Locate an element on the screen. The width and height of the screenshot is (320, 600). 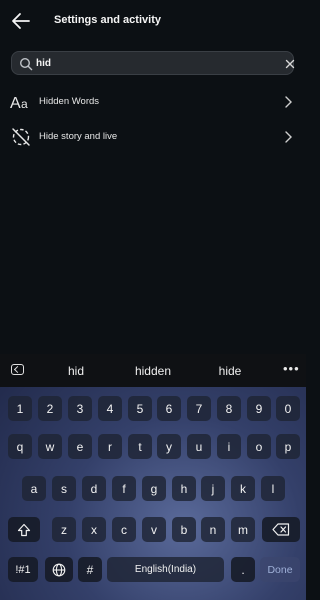
backspace-icon is located at coordinates (281, 529).